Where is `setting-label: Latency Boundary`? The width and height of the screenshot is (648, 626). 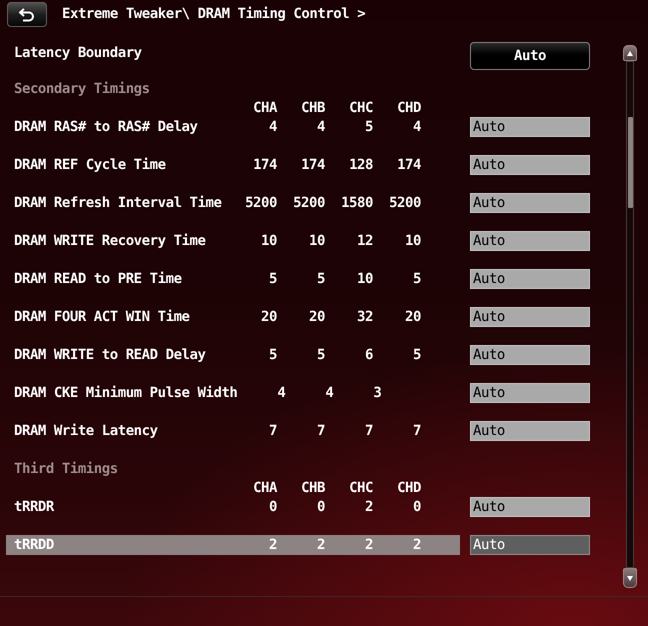 setting-label: Latency Boundary is located at coordinates (78, 53).